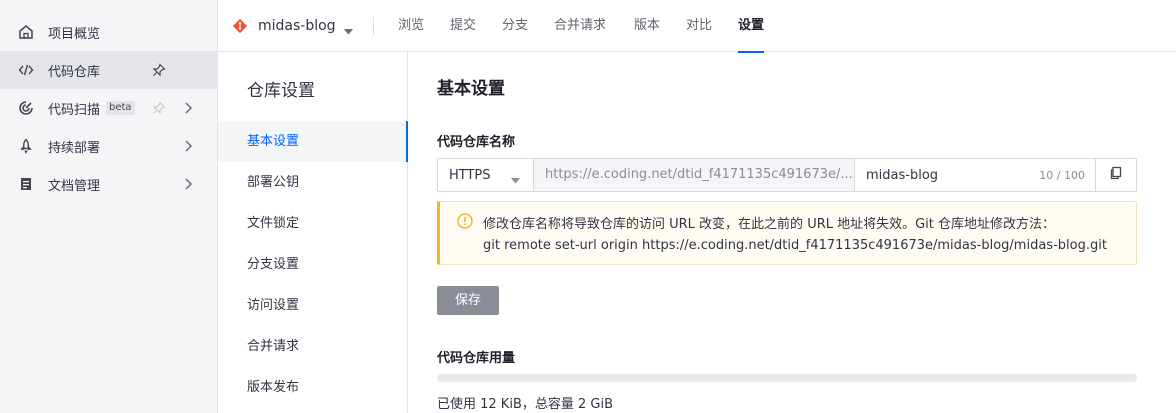 The image size is (1176, 413). Describe the element at coordinates (312, 182) in the screenshot. I see `settings-item-deploy-keys: 部署公钥` at that location.